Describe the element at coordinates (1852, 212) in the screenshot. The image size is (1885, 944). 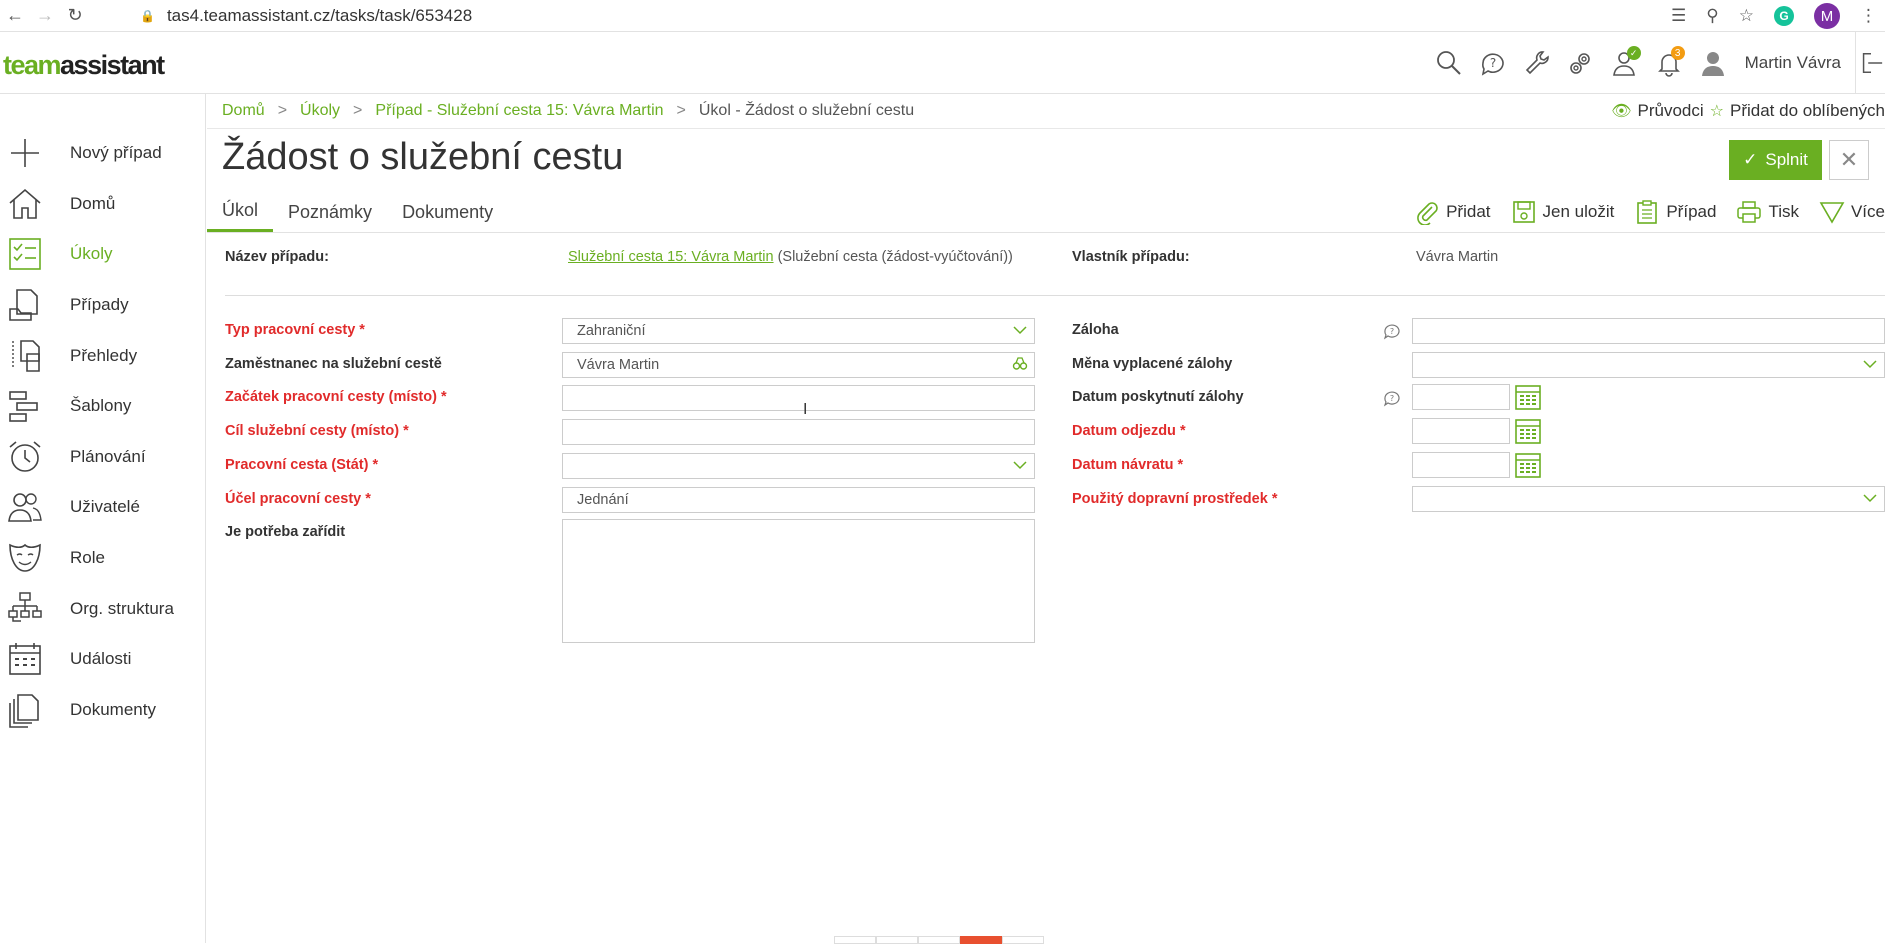
I see `more-button: Více` at that location.